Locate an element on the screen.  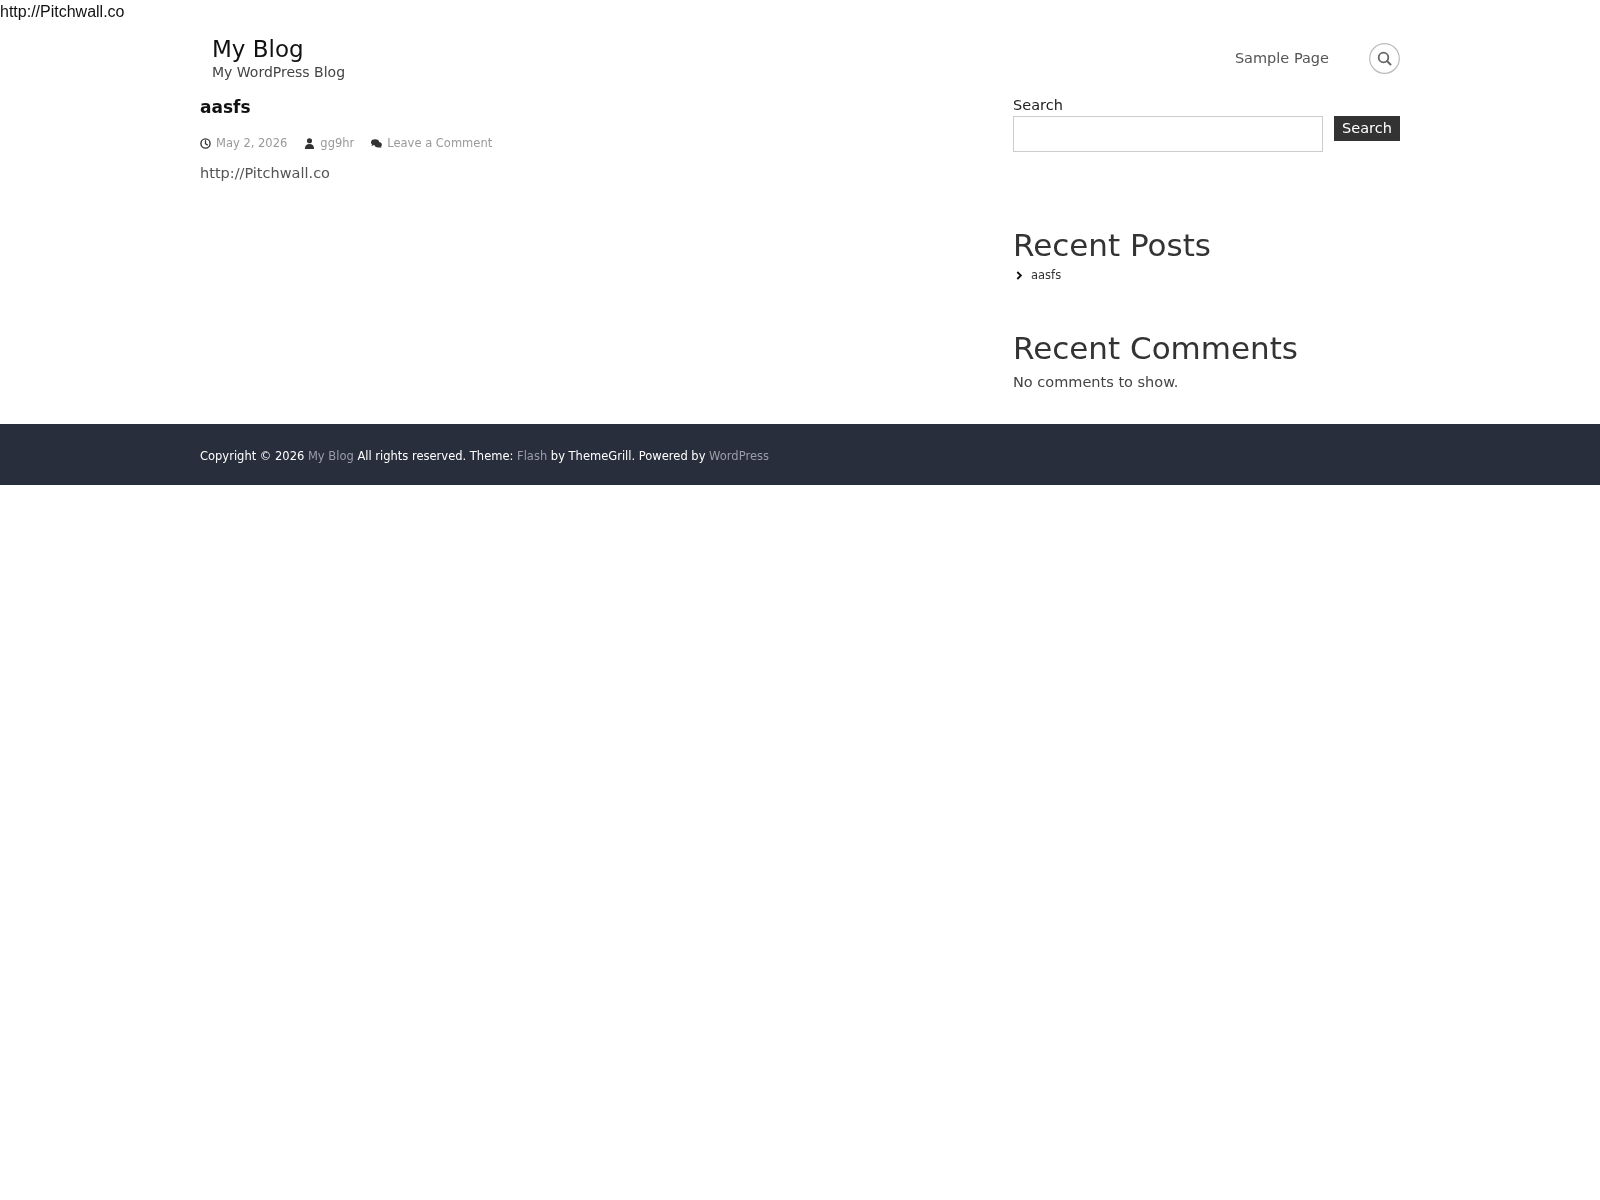
search-button: Search is located at coordinates (1367, 128).